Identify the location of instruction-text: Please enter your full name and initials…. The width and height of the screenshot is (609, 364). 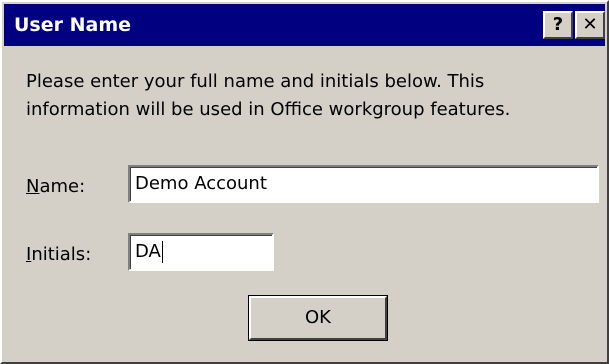
(306, 96).